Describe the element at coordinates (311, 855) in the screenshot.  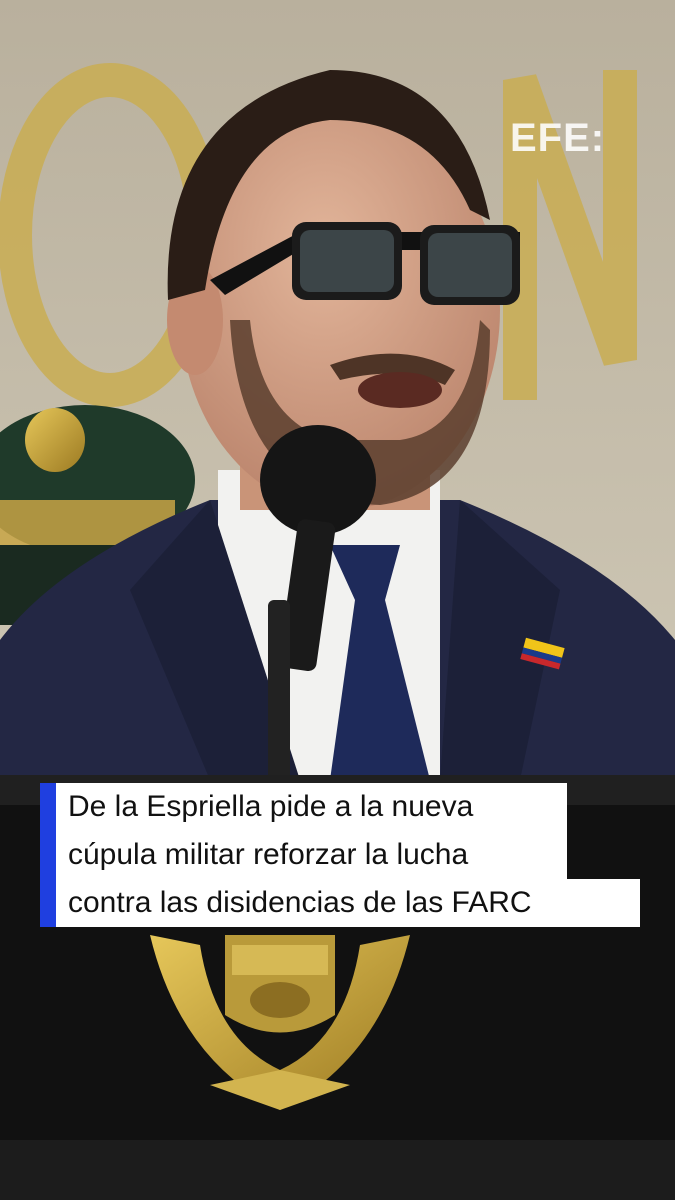
I see `caption-line-2: cúpula militar reforzar la lucha` at that location.